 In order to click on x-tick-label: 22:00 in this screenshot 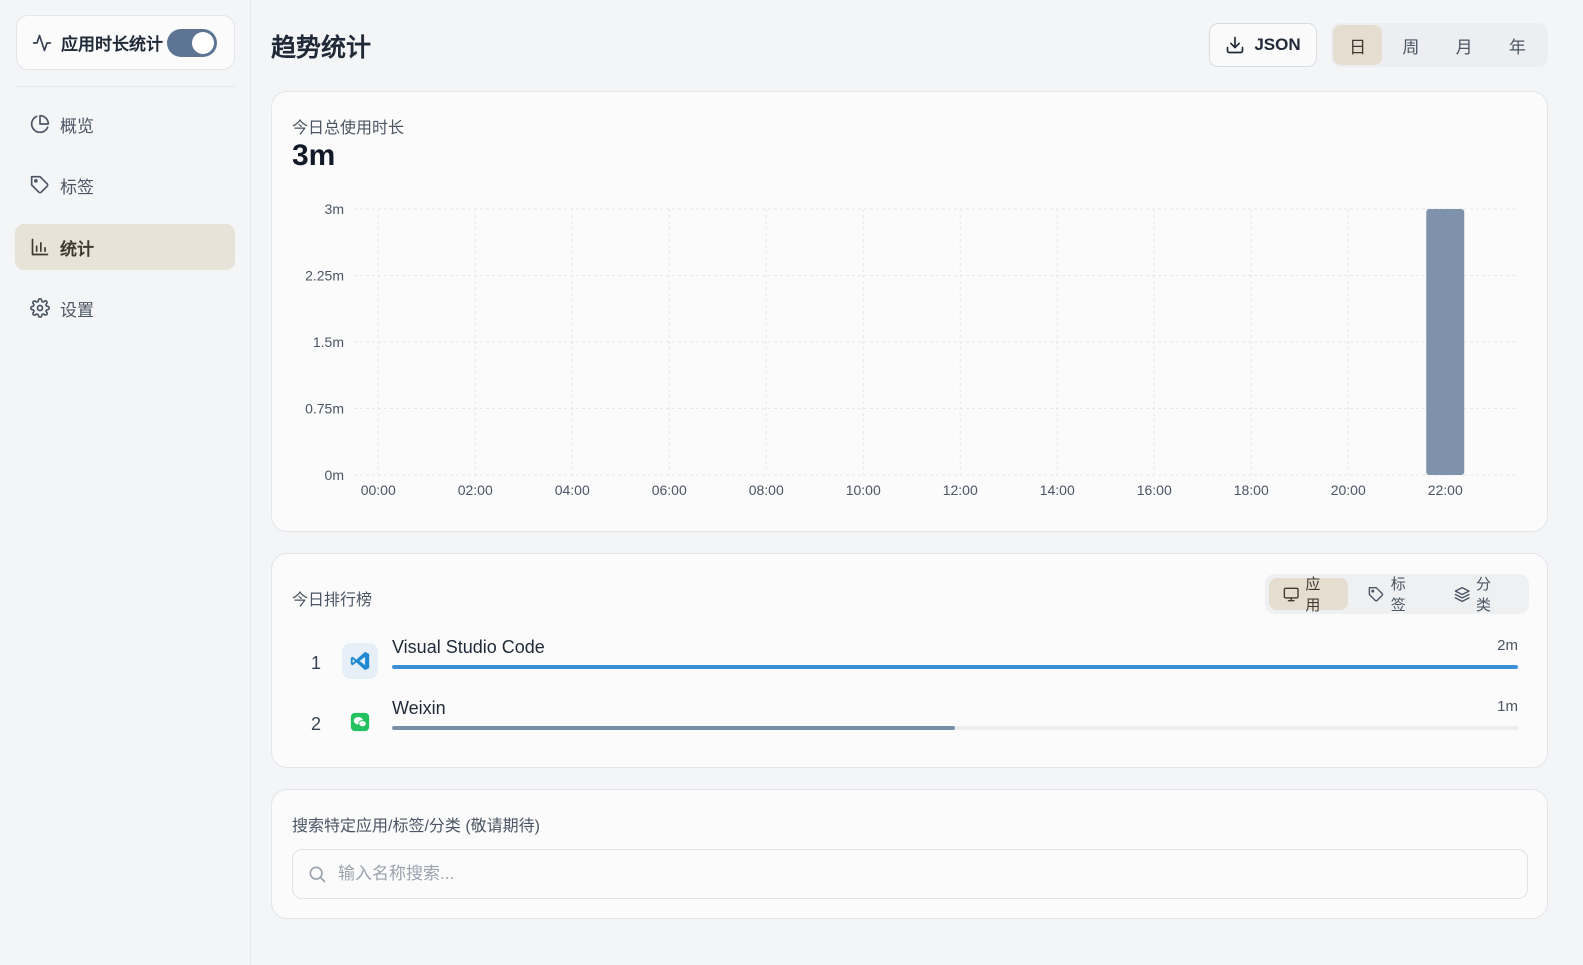, I will do `click(1445, 490)`.